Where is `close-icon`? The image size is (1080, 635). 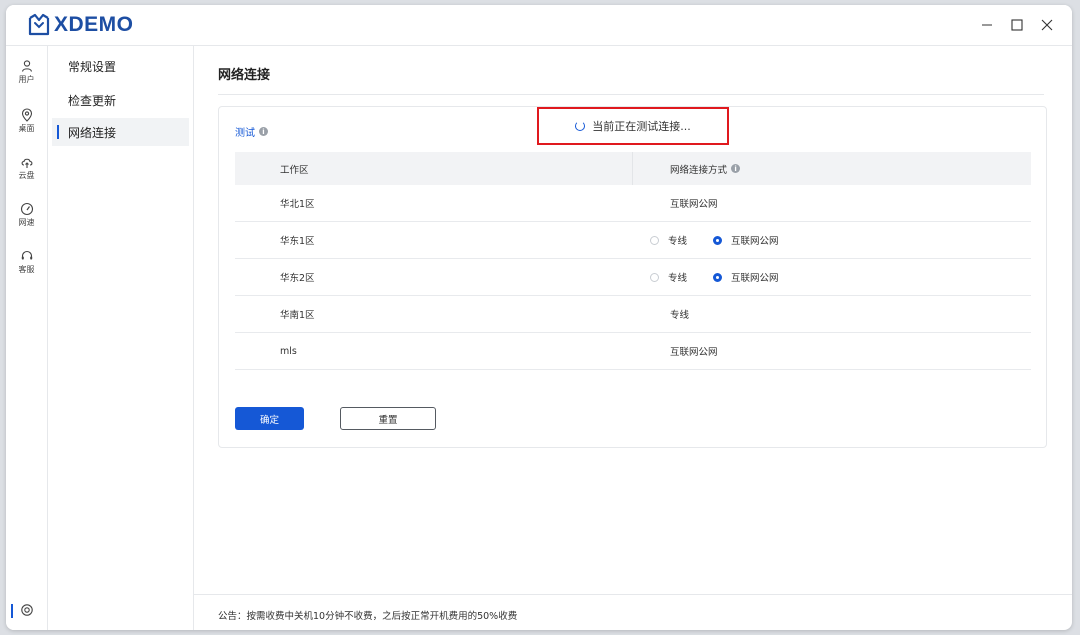
close-icon is located at coordinates (1047, 25).